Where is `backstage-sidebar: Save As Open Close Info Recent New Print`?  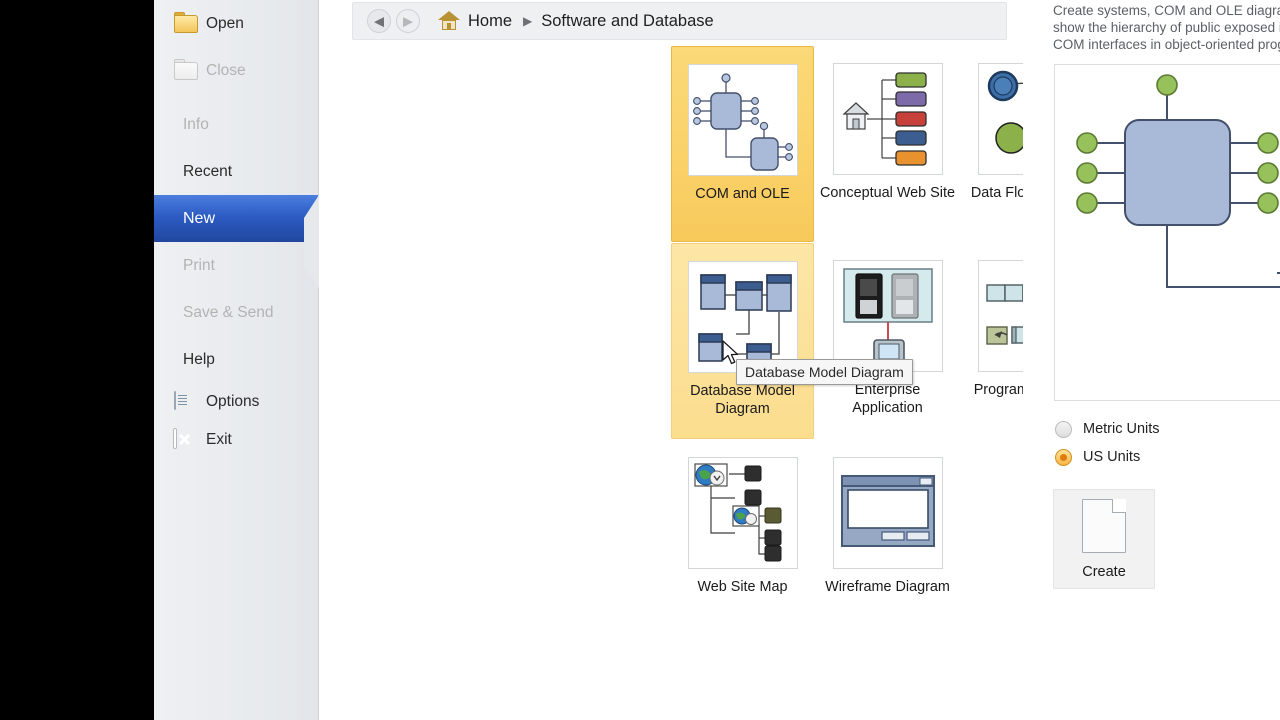 backstage-sidebar: Save As Open Close Info Recent New Print is located at coordinates (236, 360).